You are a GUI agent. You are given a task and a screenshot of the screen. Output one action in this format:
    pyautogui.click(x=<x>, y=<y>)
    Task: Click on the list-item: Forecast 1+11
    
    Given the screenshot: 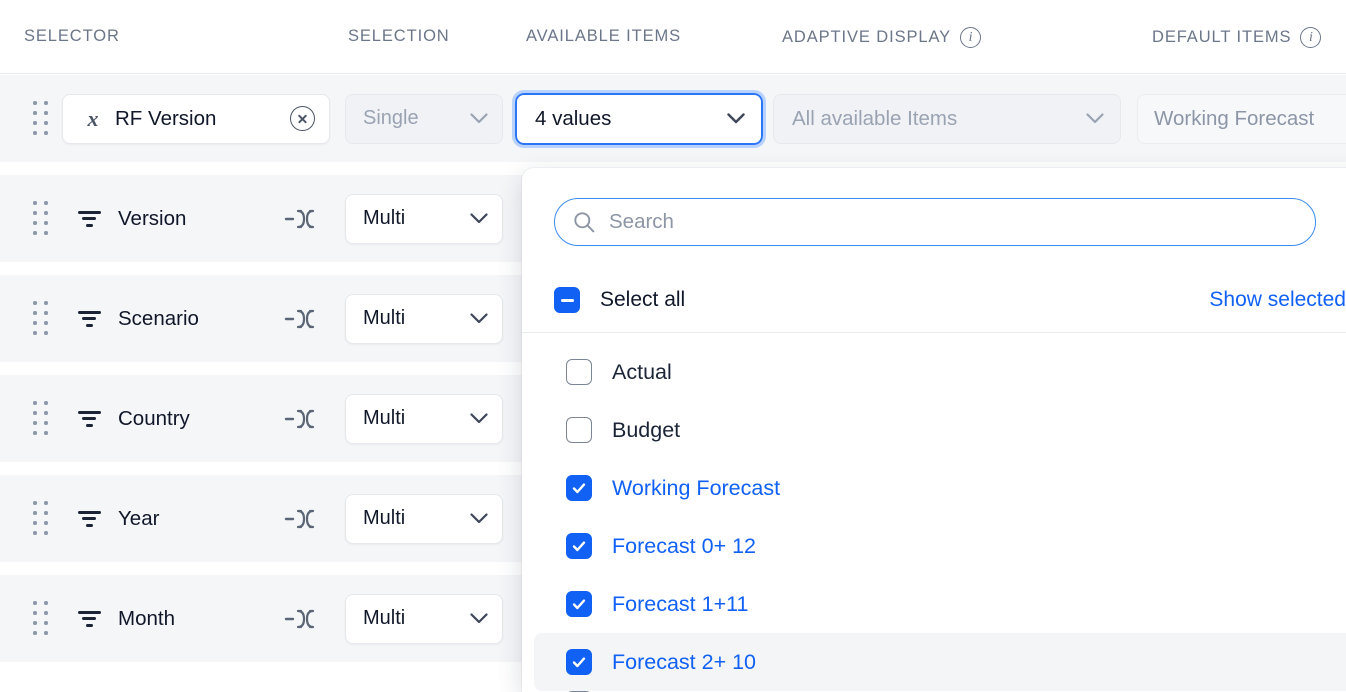 What is the action you would take?
    pyautogui.click(x=940, y=604)
    